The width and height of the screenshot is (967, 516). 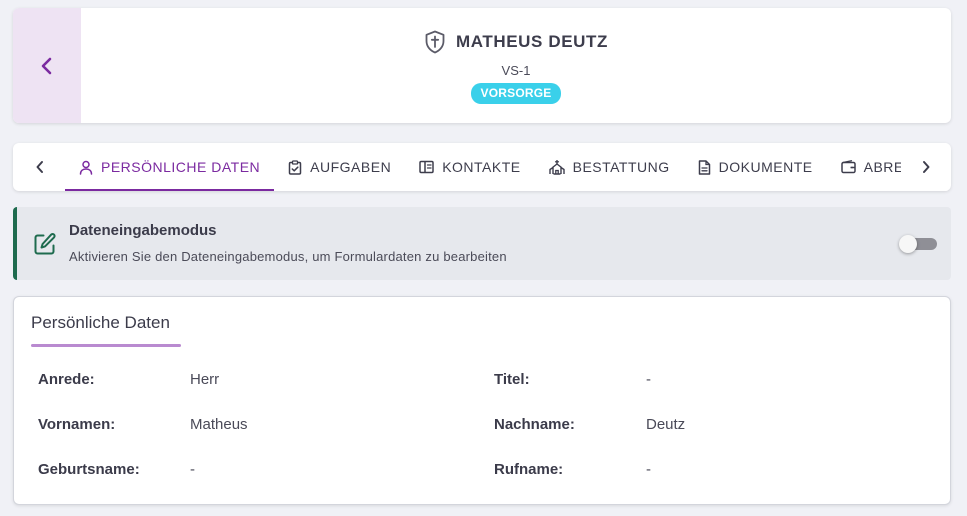 I want to click on back-button, so click(x=47, y=65).